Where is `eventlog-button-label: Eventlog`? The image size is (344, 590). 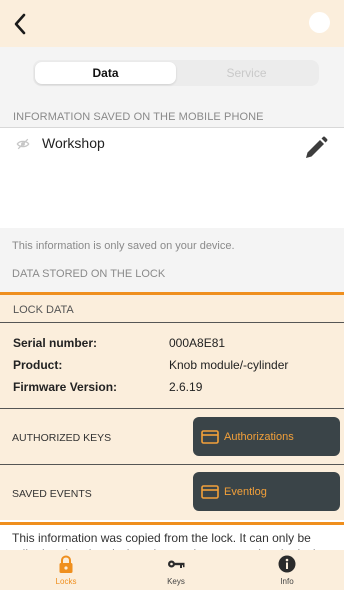
eventlog-button-label: Eventlog is located at coordinates (245, 491).